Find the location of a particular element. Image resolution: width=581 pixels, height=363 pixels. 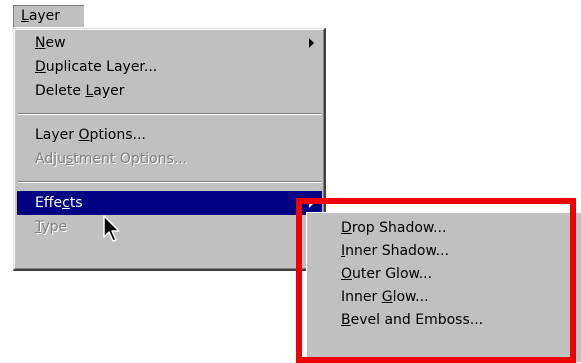

menu-item-label: Delete Layer is located at coordinates (80, 91).